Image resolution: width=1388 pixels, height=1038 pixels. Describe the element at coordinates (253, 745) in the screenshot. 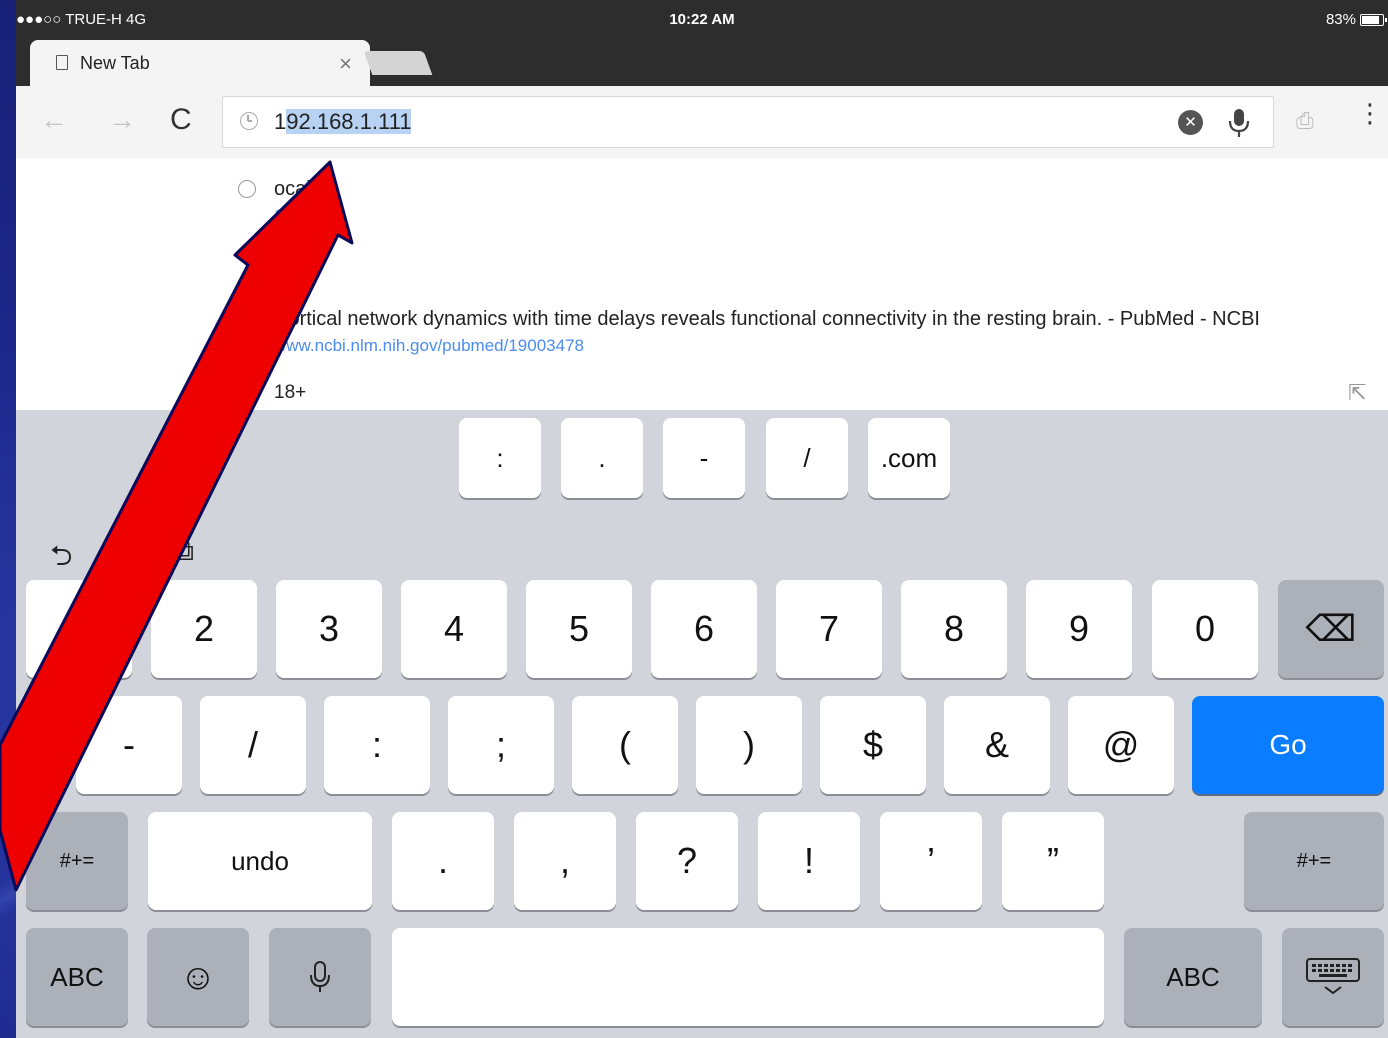

I see `key-forward-slash: /` at that location.